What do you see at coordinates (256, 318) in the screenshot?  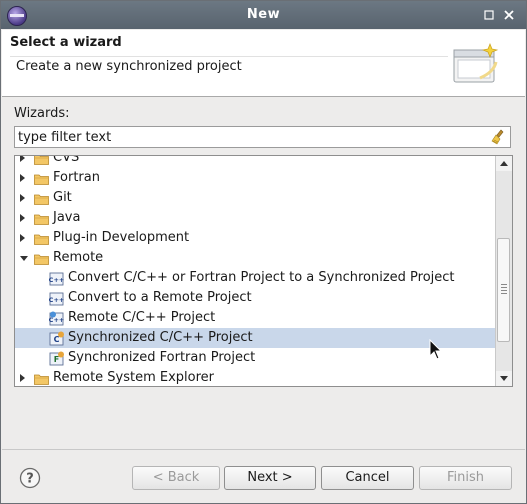 I see `tree-wizard-item: C++ Remote C/C++ Project` at bounding box center [256, 318].